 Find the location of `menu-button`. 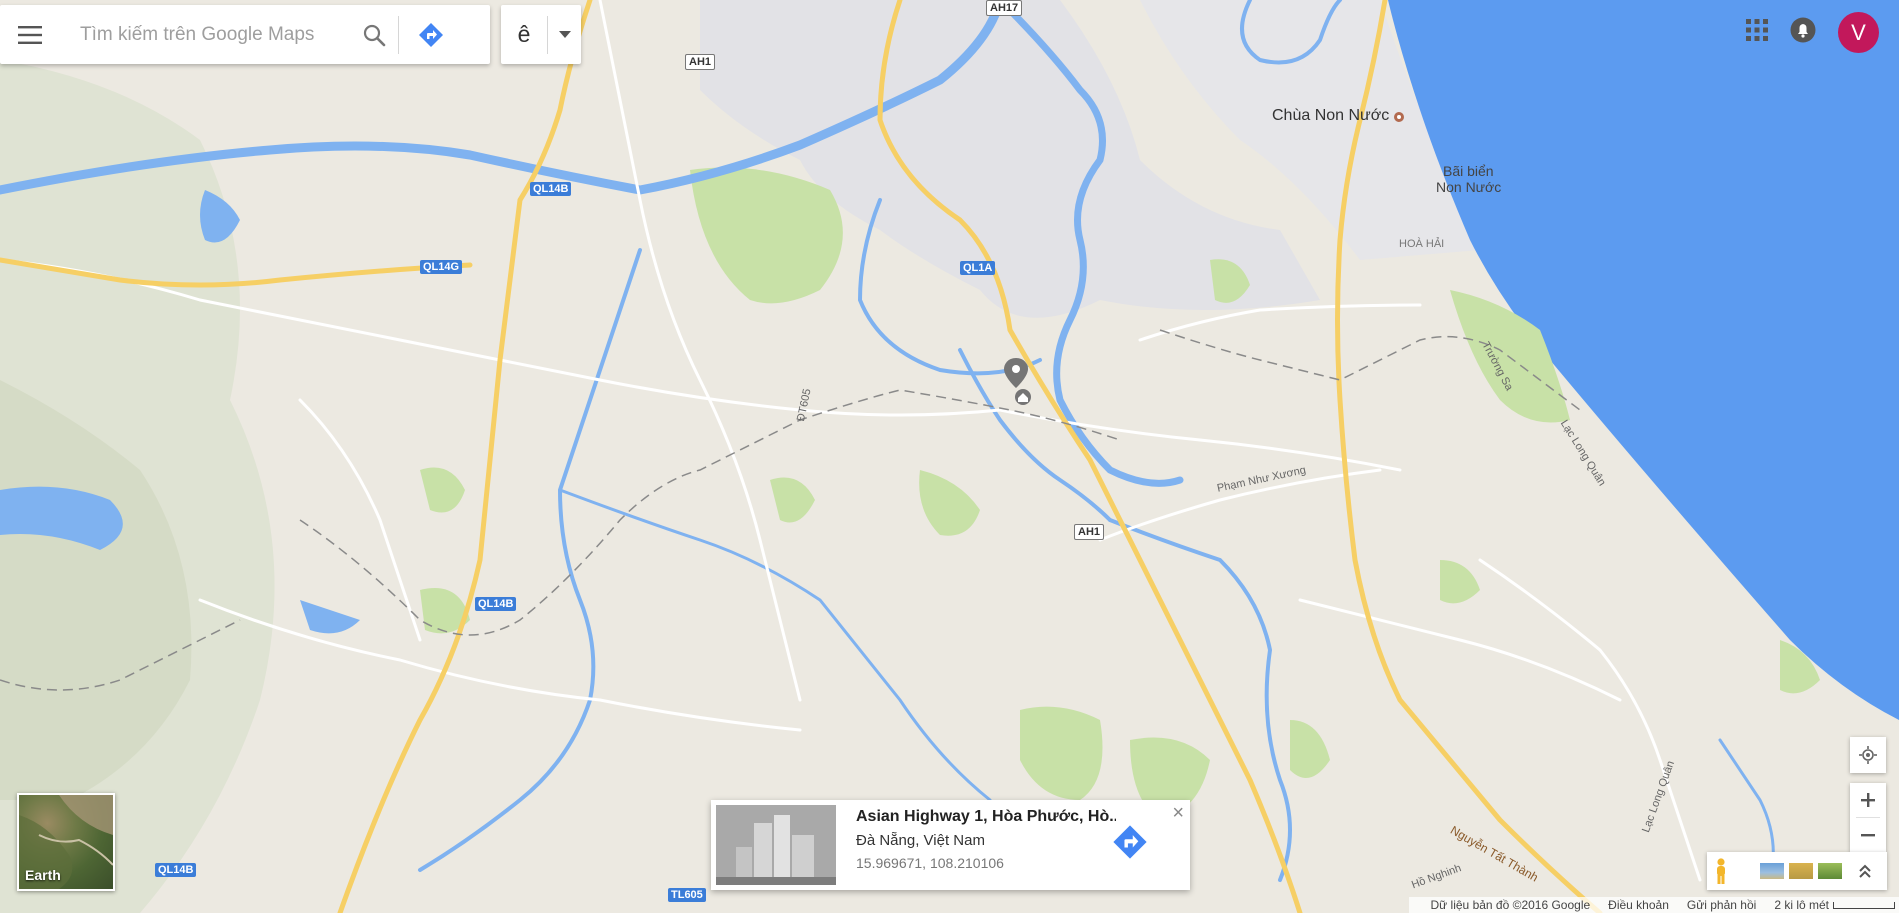

menu-button is located at coordinates (30, 34).